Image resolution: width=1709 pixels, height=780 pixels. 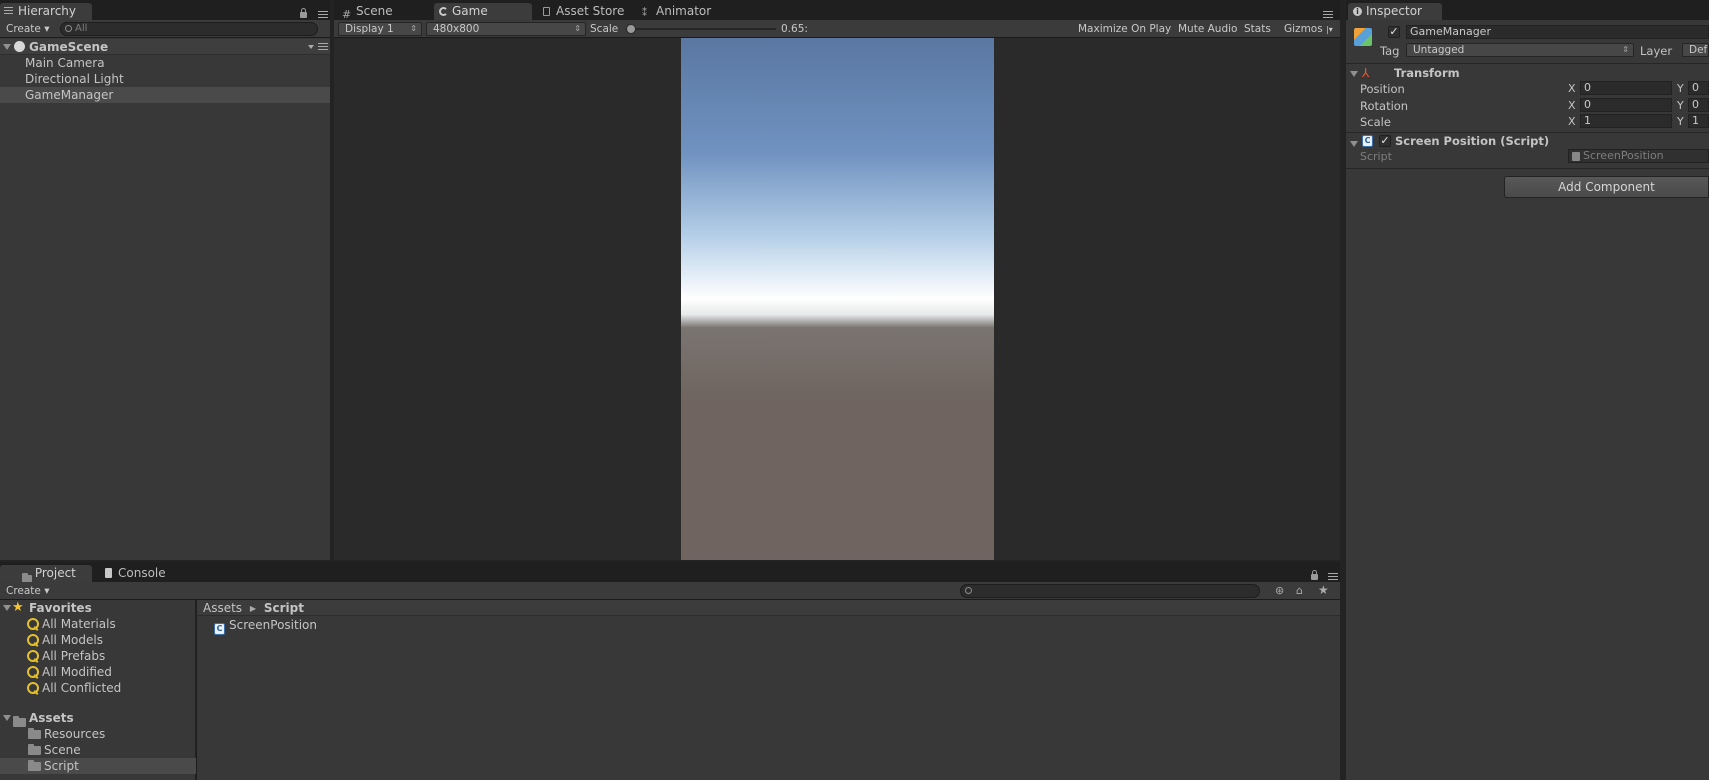 What do you see at coordinates (369, 29) in the screenshot?
I see `display-value: Display 1` at bounding box center [369, 29].